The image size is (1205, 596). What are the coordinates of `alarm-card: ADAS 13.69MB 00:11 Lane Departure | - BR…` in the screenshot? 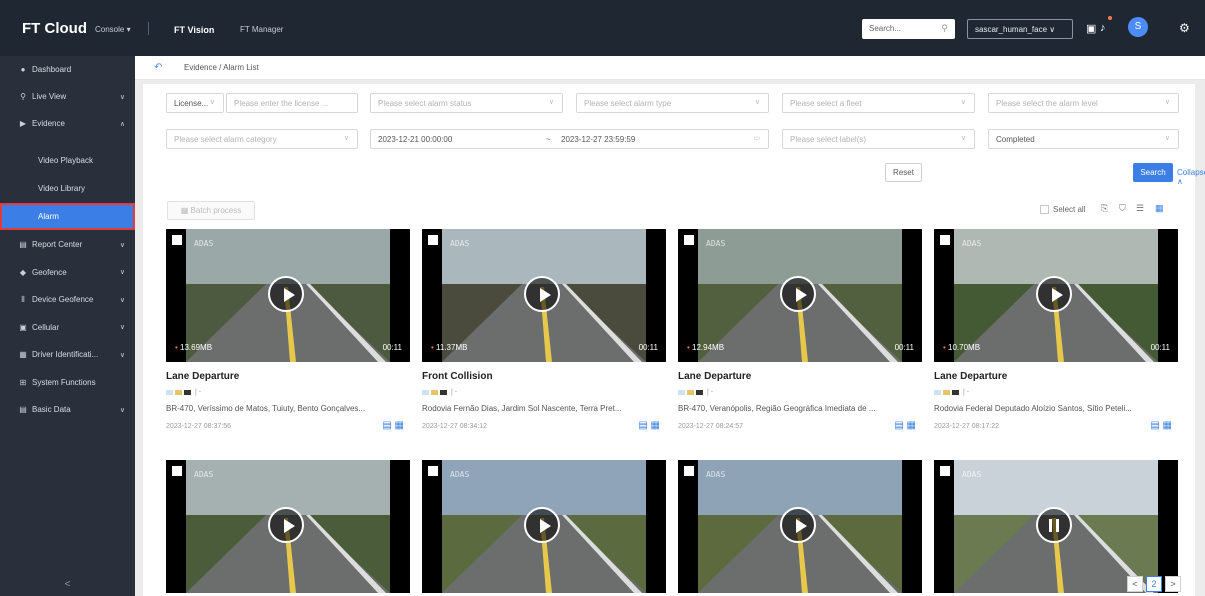 It's located at (288, 338).